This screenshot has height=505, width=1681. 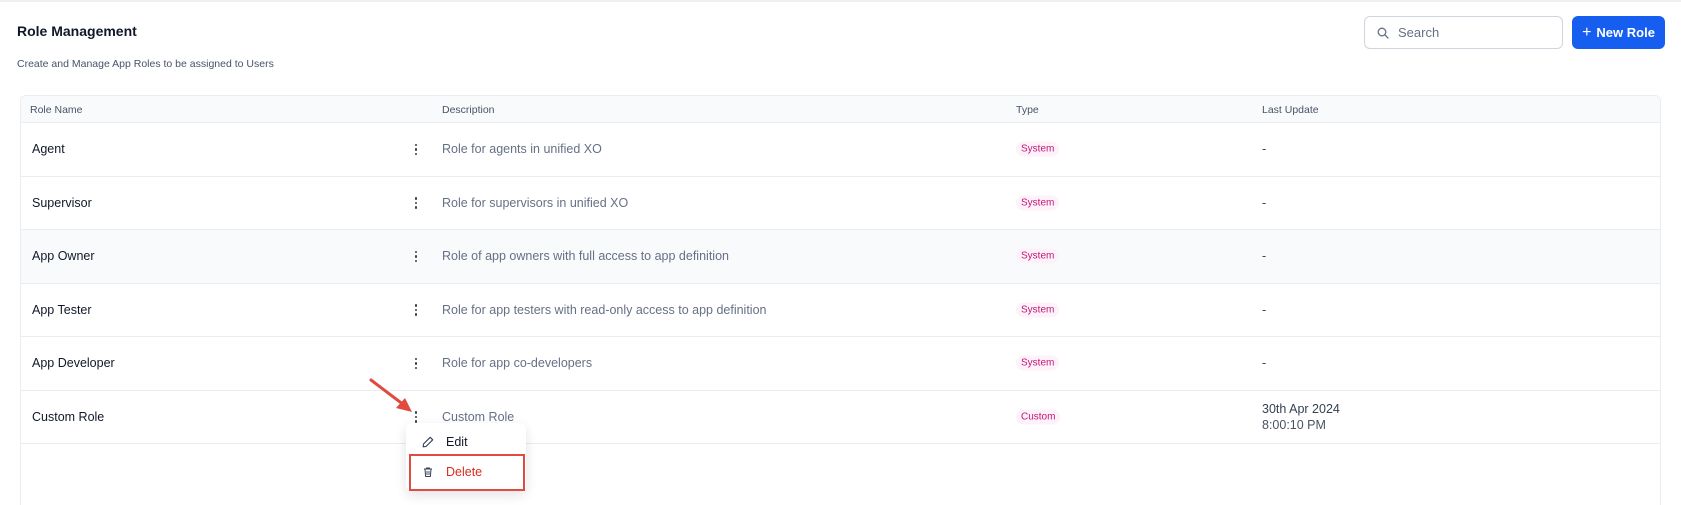 I want to click on role-name: Supervisor, so click(x=62, y=202).